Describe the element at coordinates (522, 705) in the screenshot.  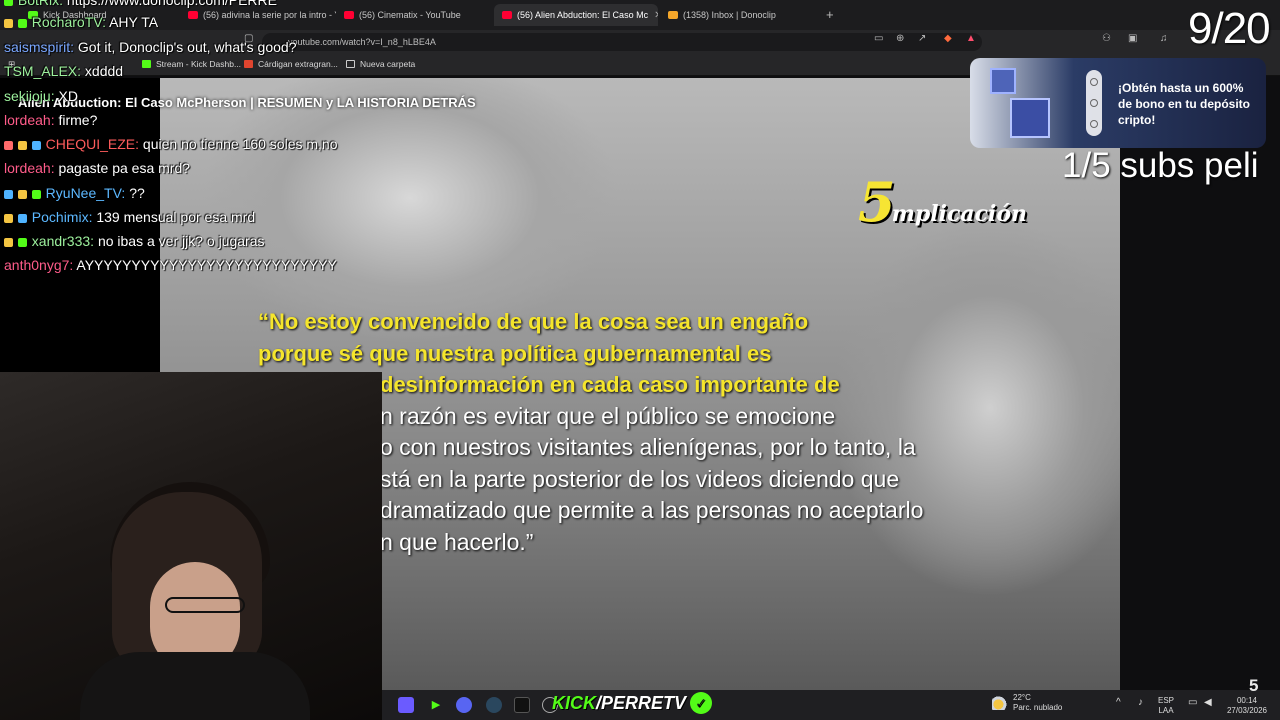
I see `terminal-icon` at that location.